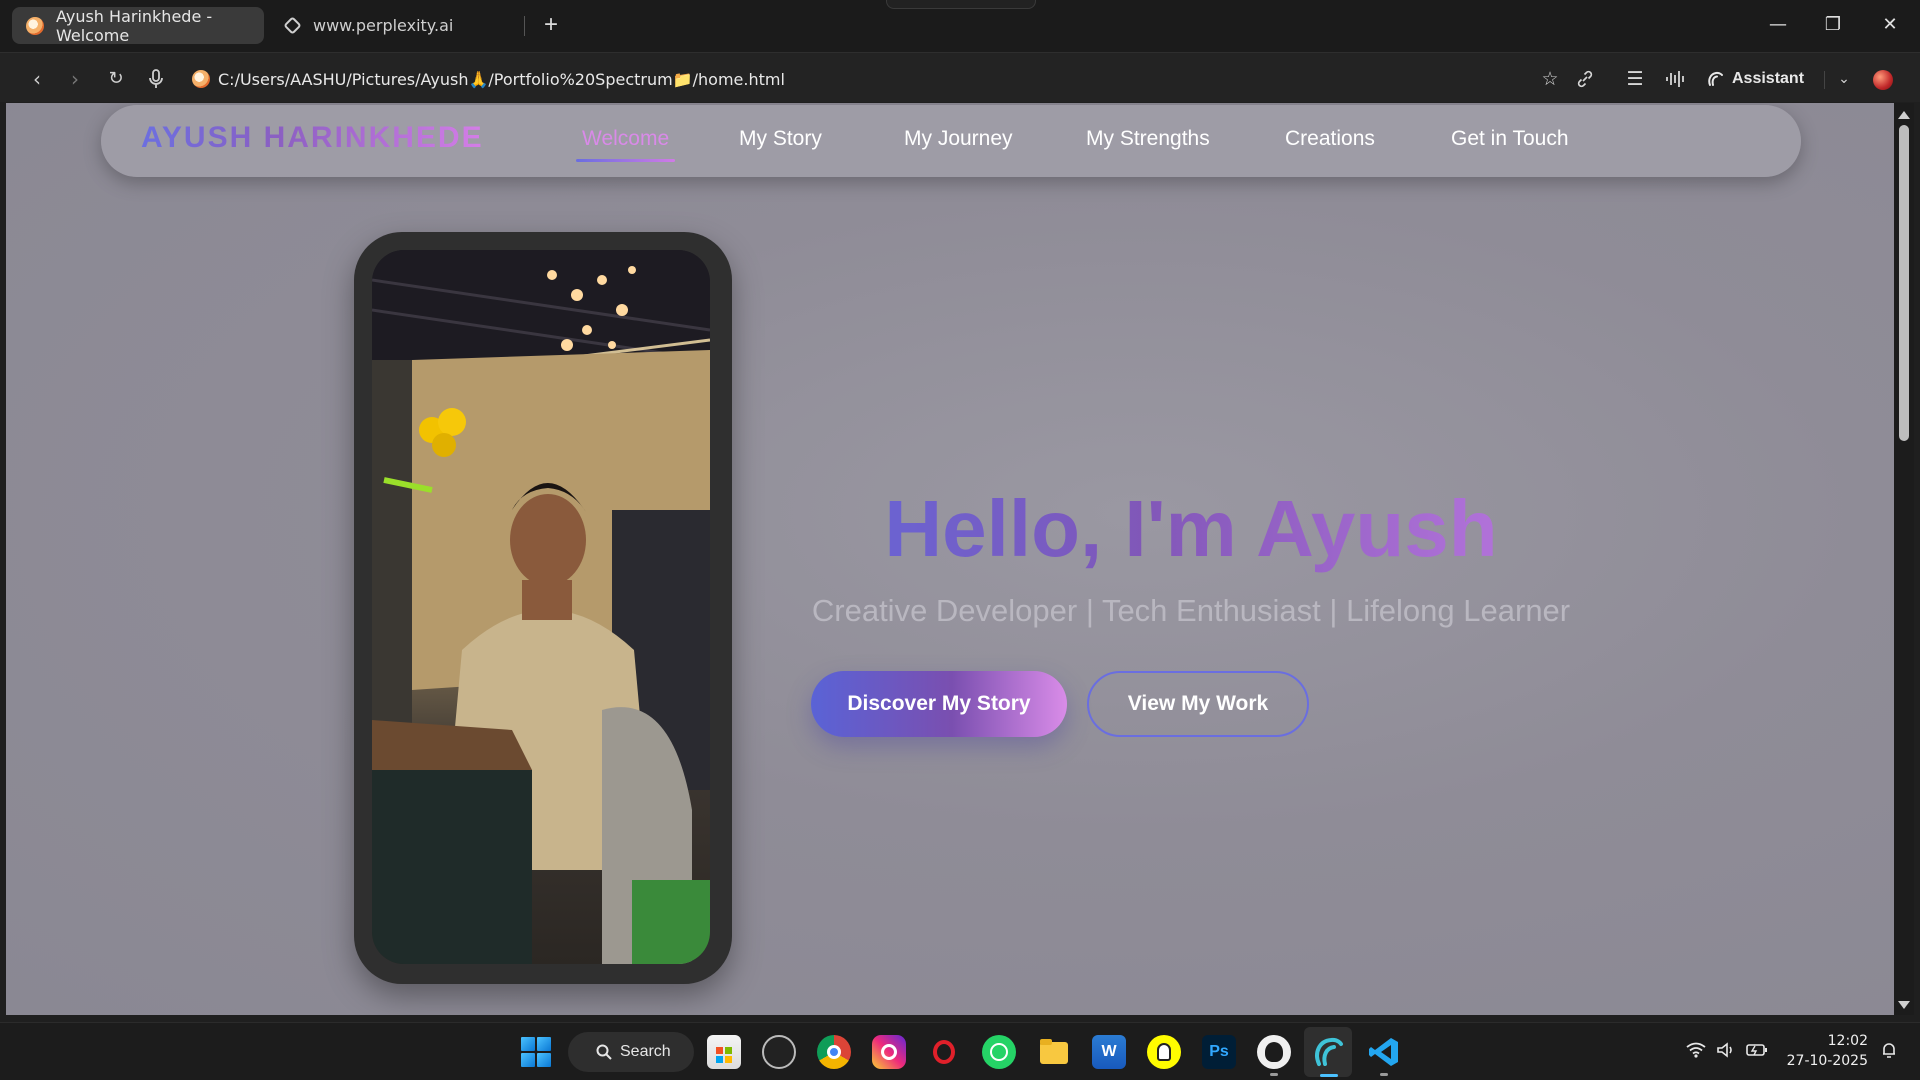  Describe the element at coordinates (312, 138) in the screenshot. I see `site-logo: AYUSH HARINKHEDE` at that location.